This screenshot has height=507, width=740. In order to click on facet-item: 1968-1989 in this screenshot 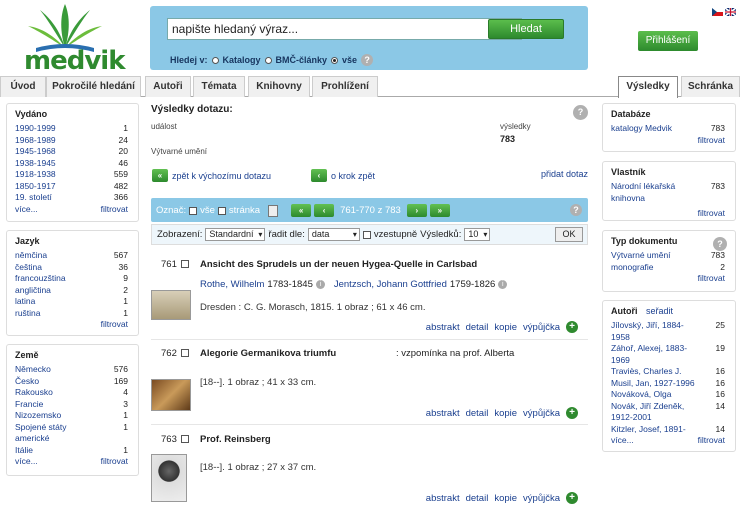, I will do `click(35, 141)`.